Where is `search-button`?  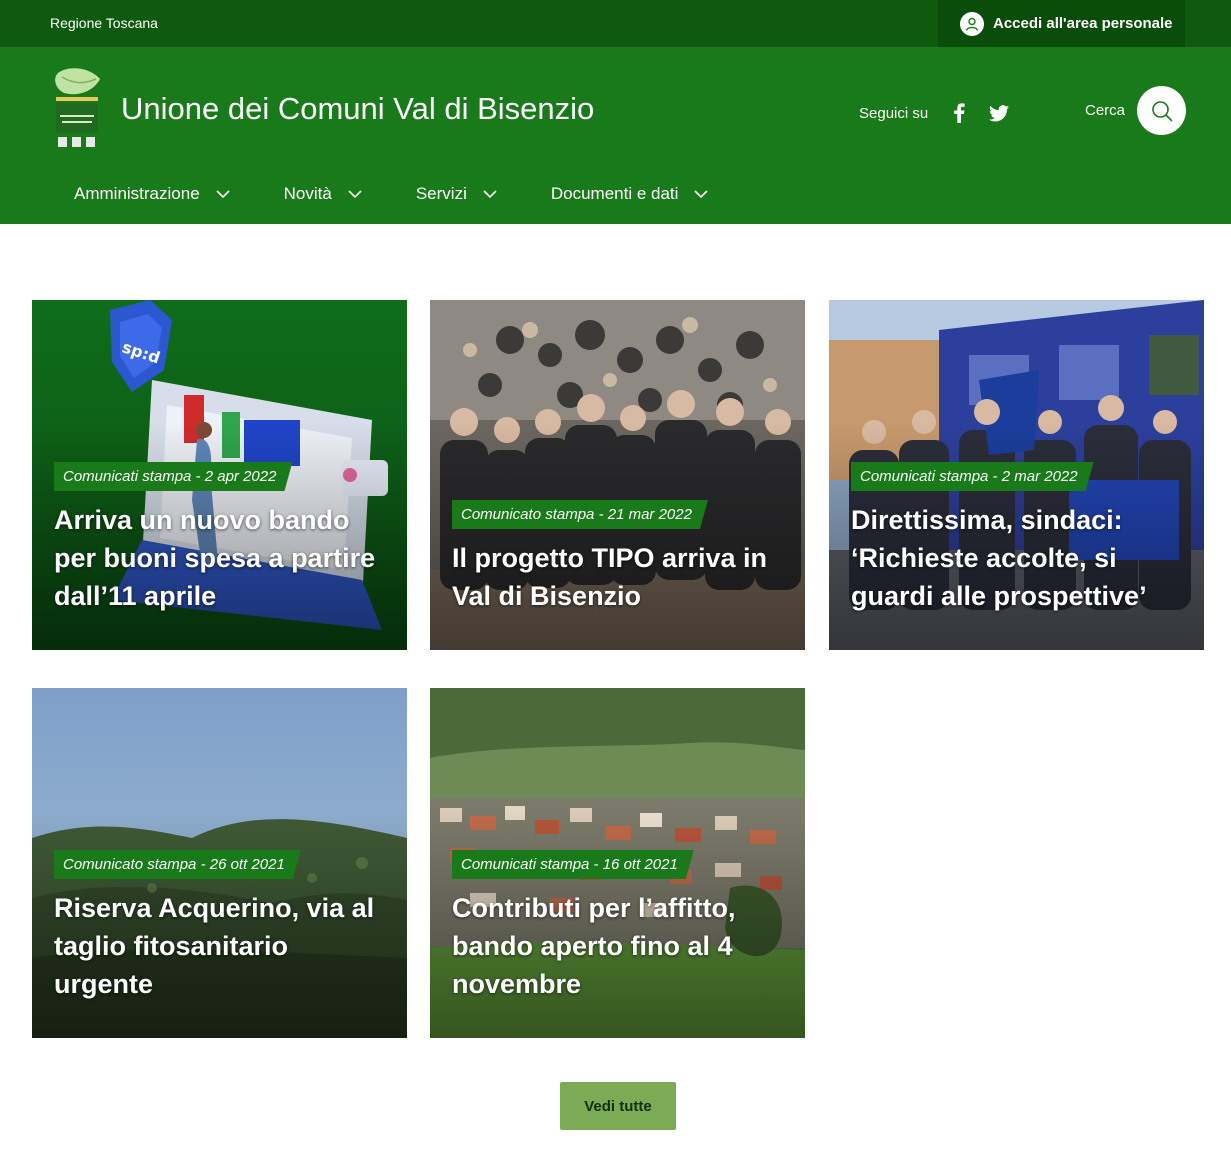 search-button is located at coordinates (1161, 110).